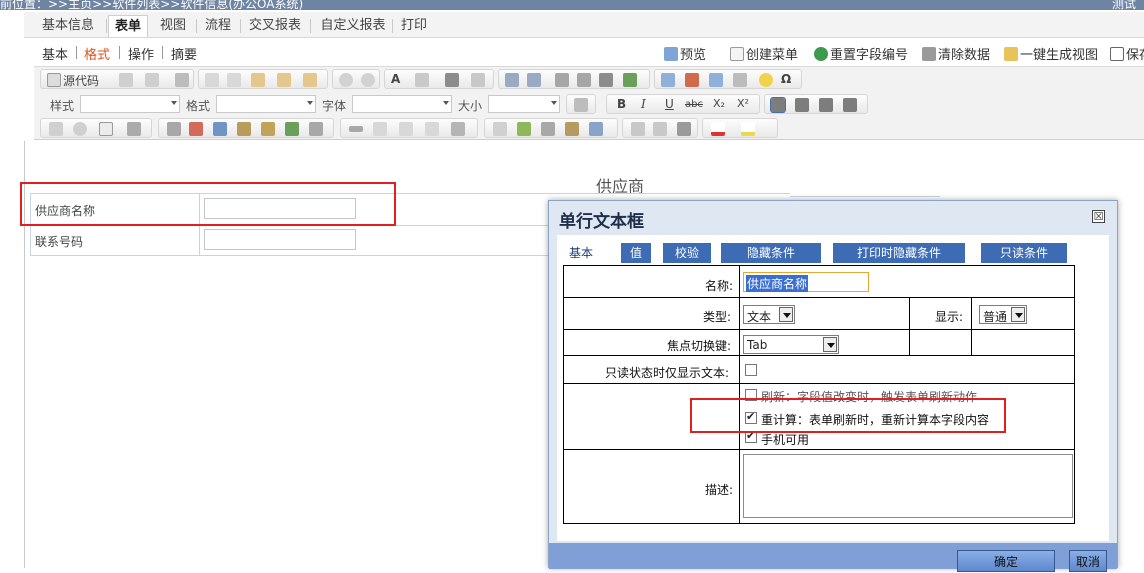 Image resolution: width=1144 pixels, height=573 pixels. I want to click on smiley-icon, so click(766, 80).